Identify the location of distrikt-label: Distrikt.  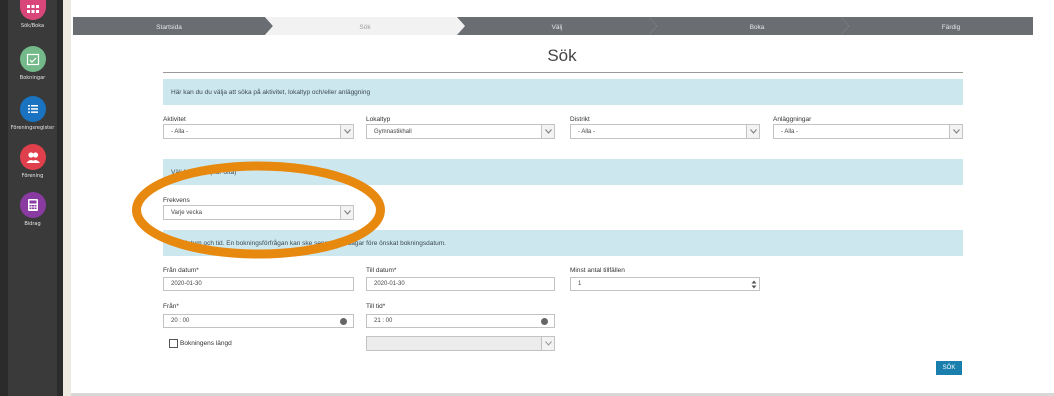
(580, 119).